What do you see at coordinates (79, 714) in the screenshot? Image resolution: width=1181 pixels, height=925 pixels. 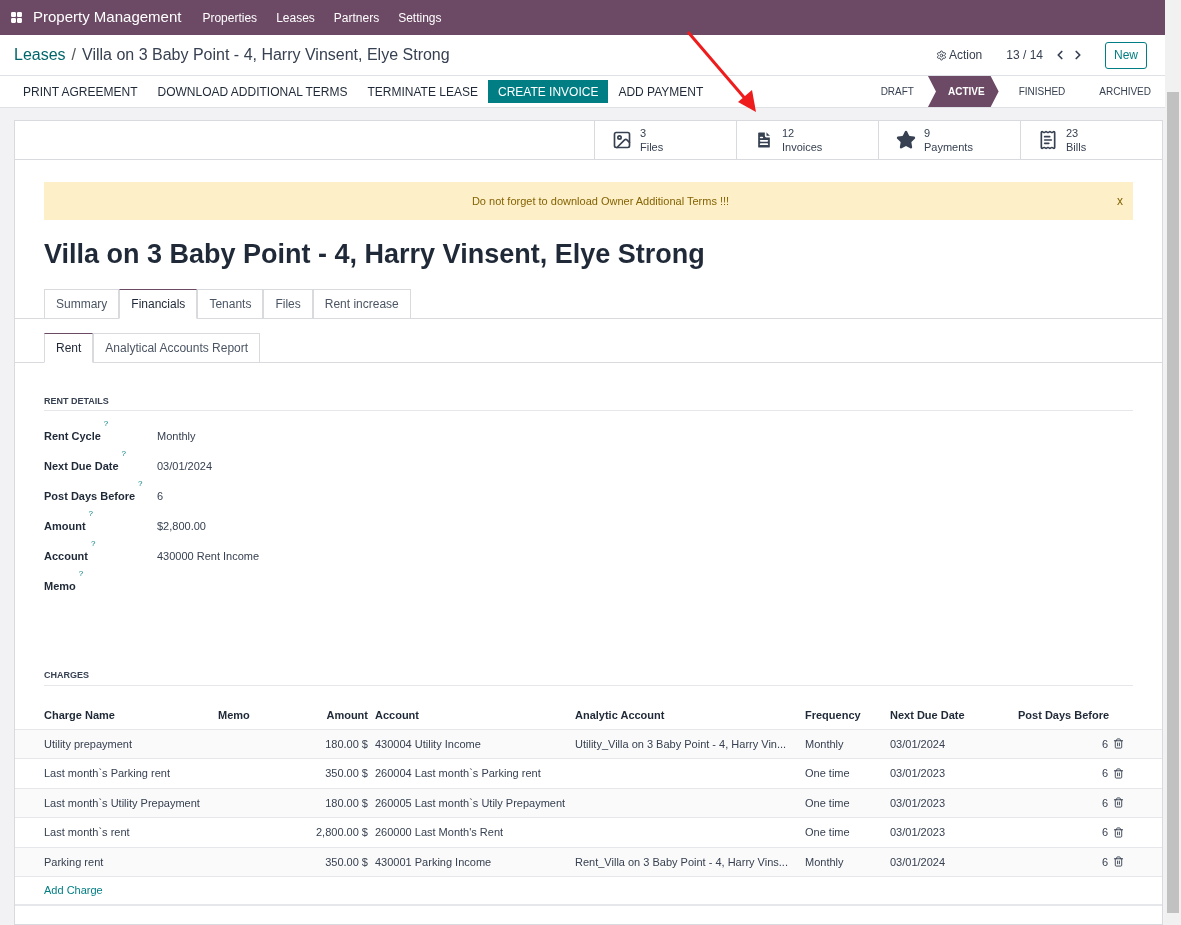 I see `column-header: Charge Name` at bounding box center [79, 714].